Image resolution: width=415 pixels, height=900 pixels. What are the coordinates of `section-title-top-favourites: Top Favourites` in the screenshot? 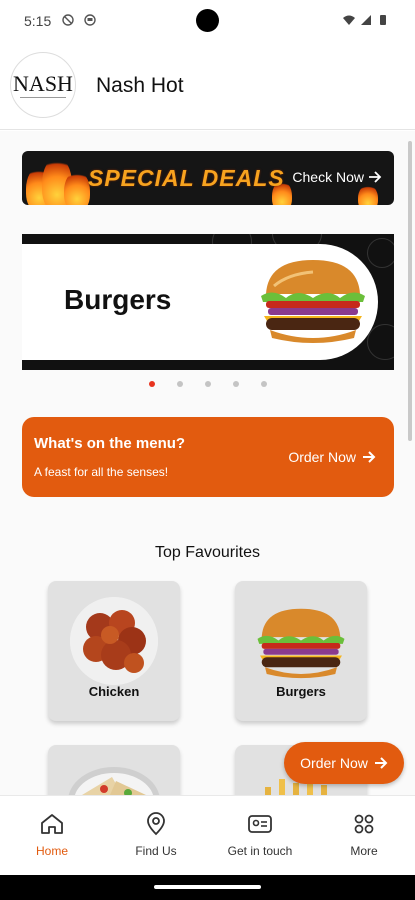 It's located at (207, 552).